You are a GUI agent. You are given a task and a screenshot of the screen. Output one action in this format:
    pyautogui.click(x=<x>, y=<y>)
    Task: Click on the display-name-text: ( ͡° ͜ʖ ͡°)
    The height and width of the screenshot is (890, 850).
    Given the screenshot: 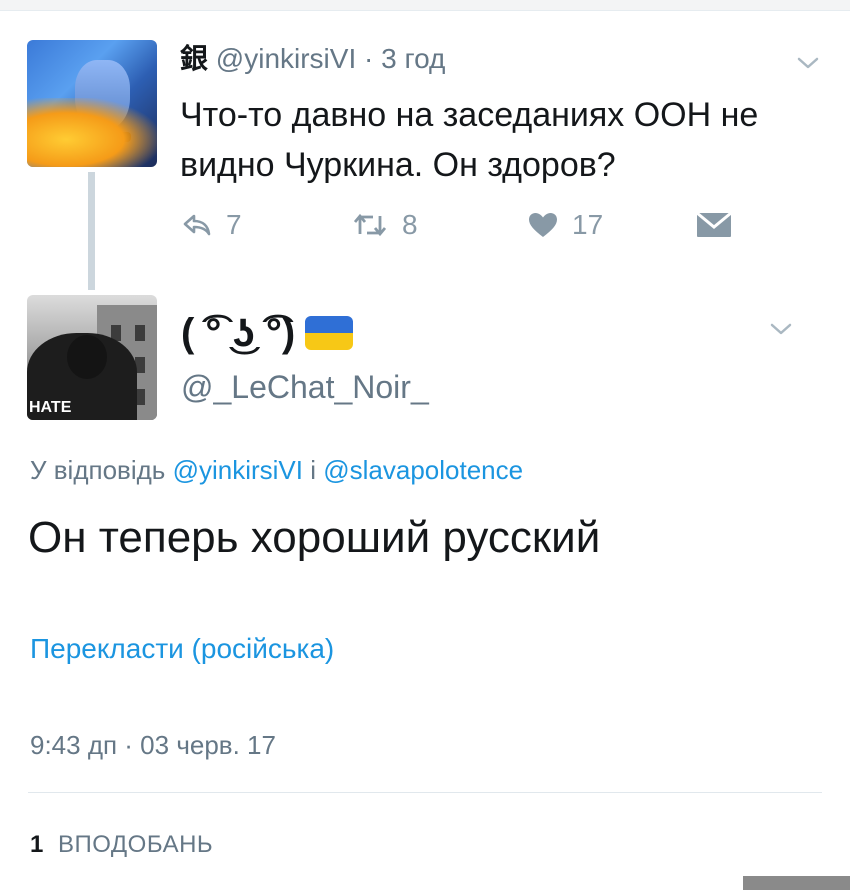 What is the action you would take?
    pyautogui.click(x=238, y=333)
    